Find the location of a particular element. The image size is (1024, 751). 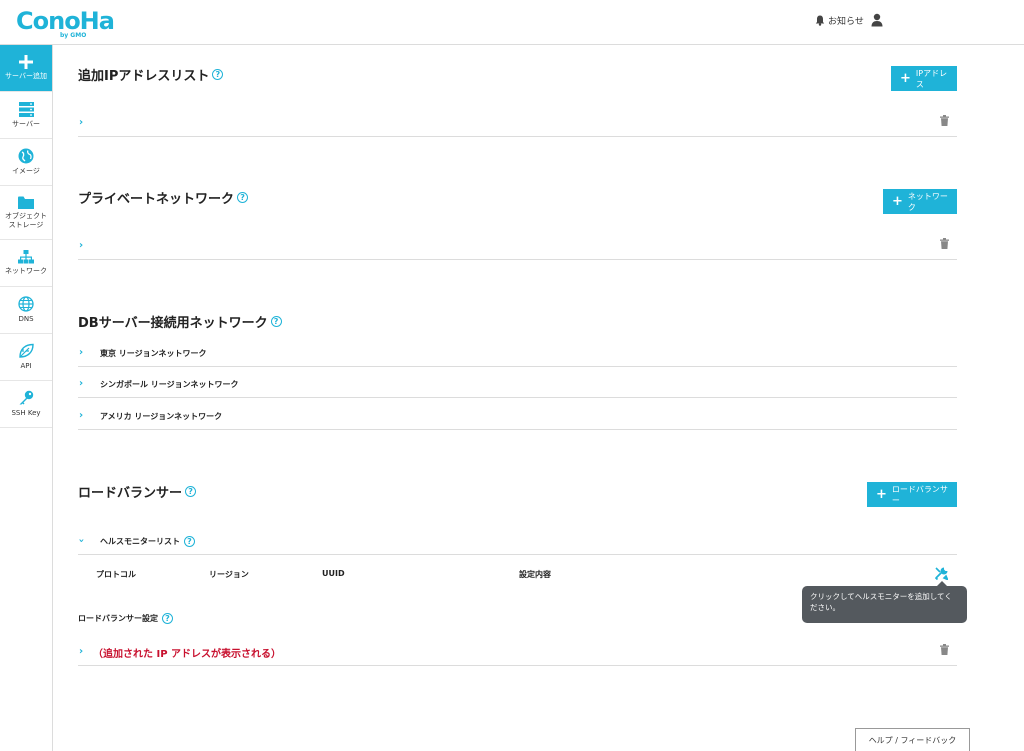

db-network-row-singapore: › シンガポール リージョンネットワーク is located at coordinates (517, 382).